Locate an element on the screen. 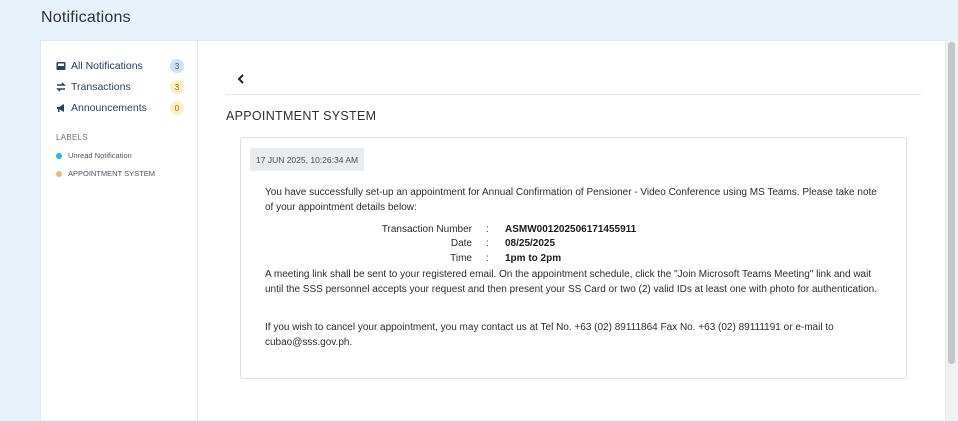 The width and height of the screenshot is (958, 421). sidebar-item-transactions: Transactions 3 is located at coordinates (121, 87).